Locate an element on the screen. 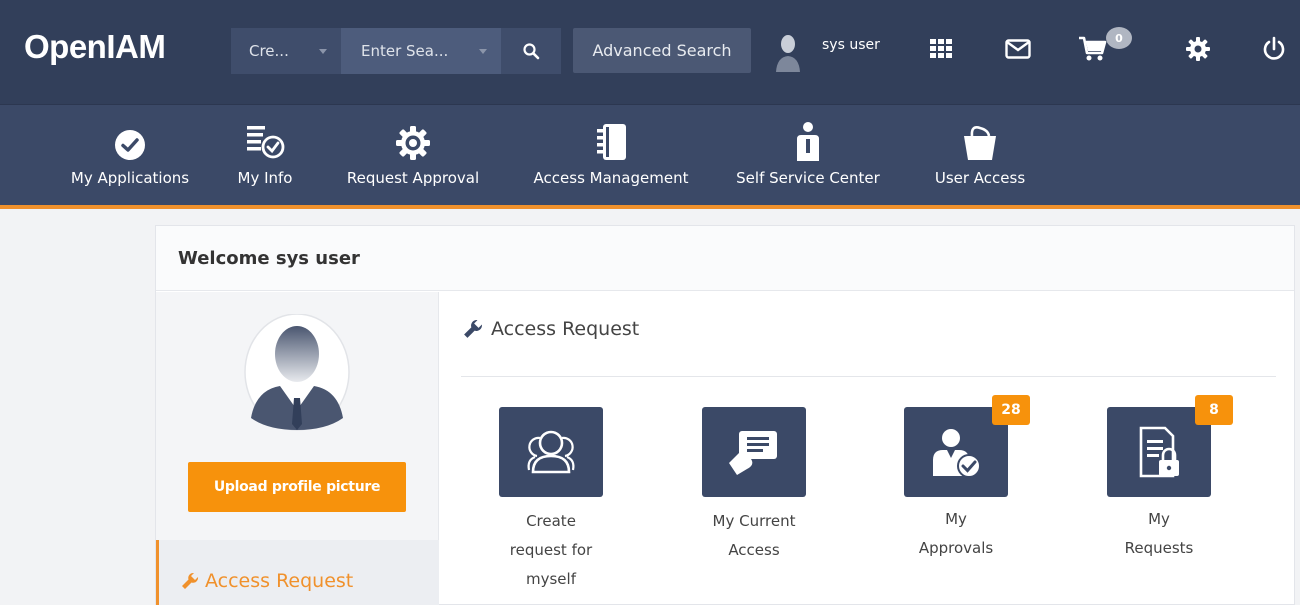 The width and height of the screenshot is (1300, 605). sidebar-item-access-request: Access Request is located at coordinates (297, 572).